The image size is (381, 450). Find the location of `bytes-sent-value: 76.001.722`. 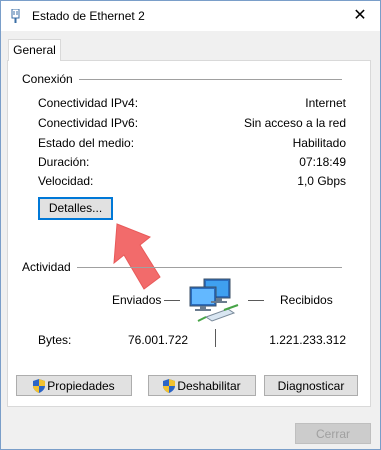

bytes-sent-value: 76.001.722 is located at coordinates (158, 340).